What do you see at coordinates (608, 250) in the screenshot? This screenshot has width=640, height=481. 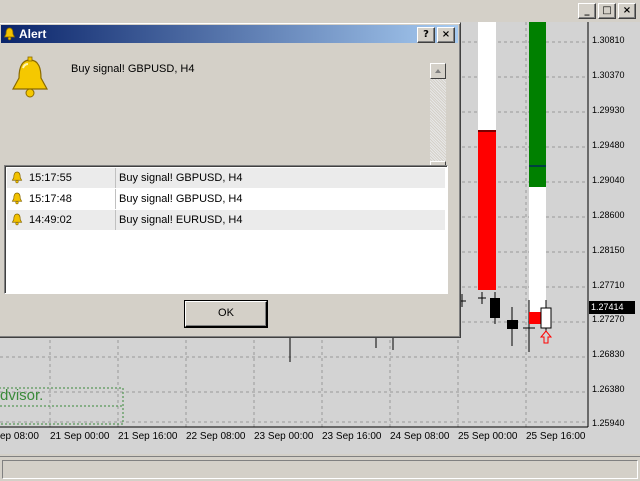 I see `price-tick: 1.28150` at bounding box center [608, 250].